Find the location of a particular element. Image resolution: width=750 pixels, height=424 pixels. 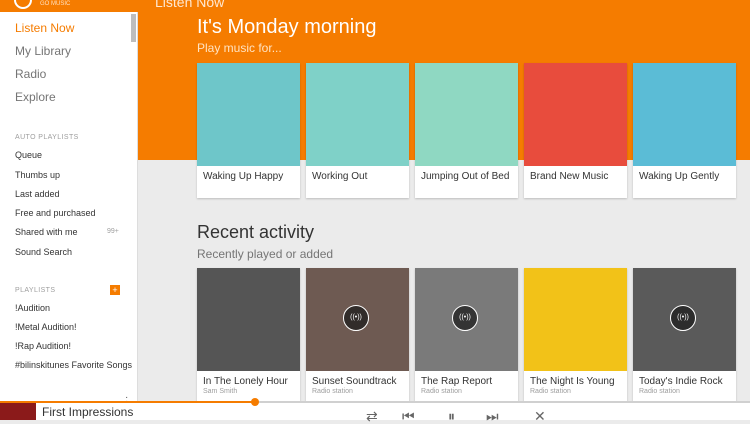

previous-icon: ⏮ is located at coordinates (408, 416).